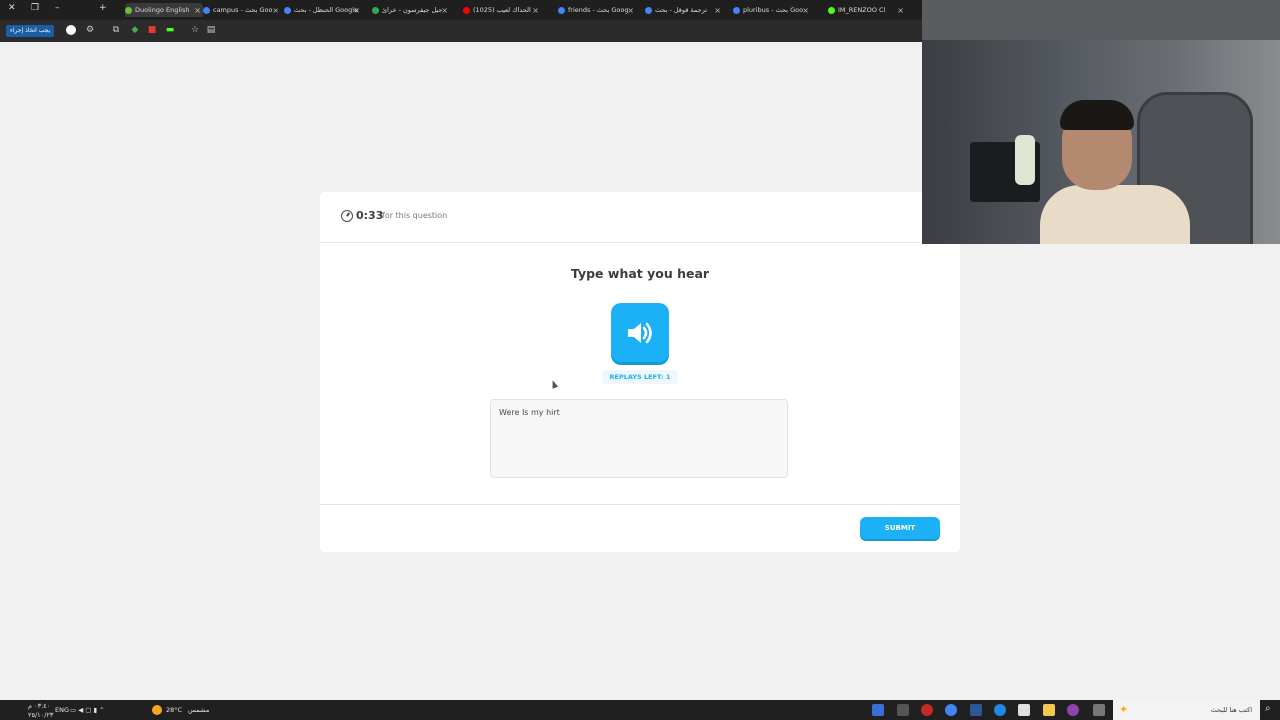 The image size is (1280, 720). What do you see at coordinates (71, 30) in the screenshot?
I see `profile-icon` at bounding box center [71, 30].